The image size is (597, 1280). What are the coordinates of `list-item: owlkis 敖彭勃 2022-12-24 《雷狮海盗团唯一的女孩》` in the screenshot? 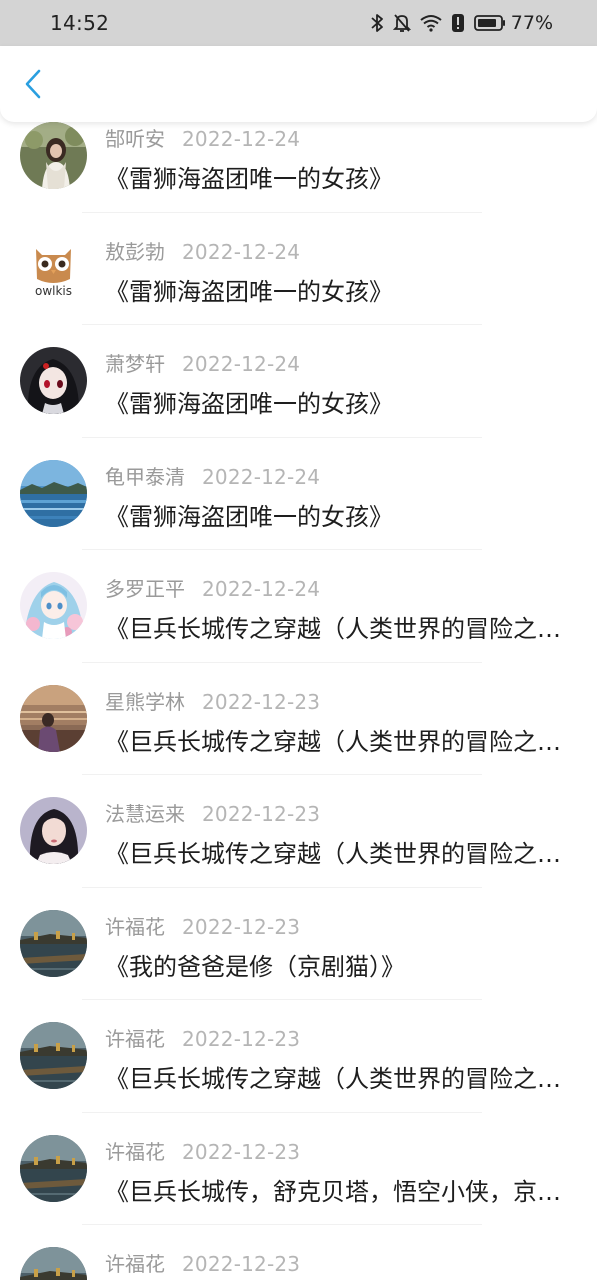 It's located at (298, 269).